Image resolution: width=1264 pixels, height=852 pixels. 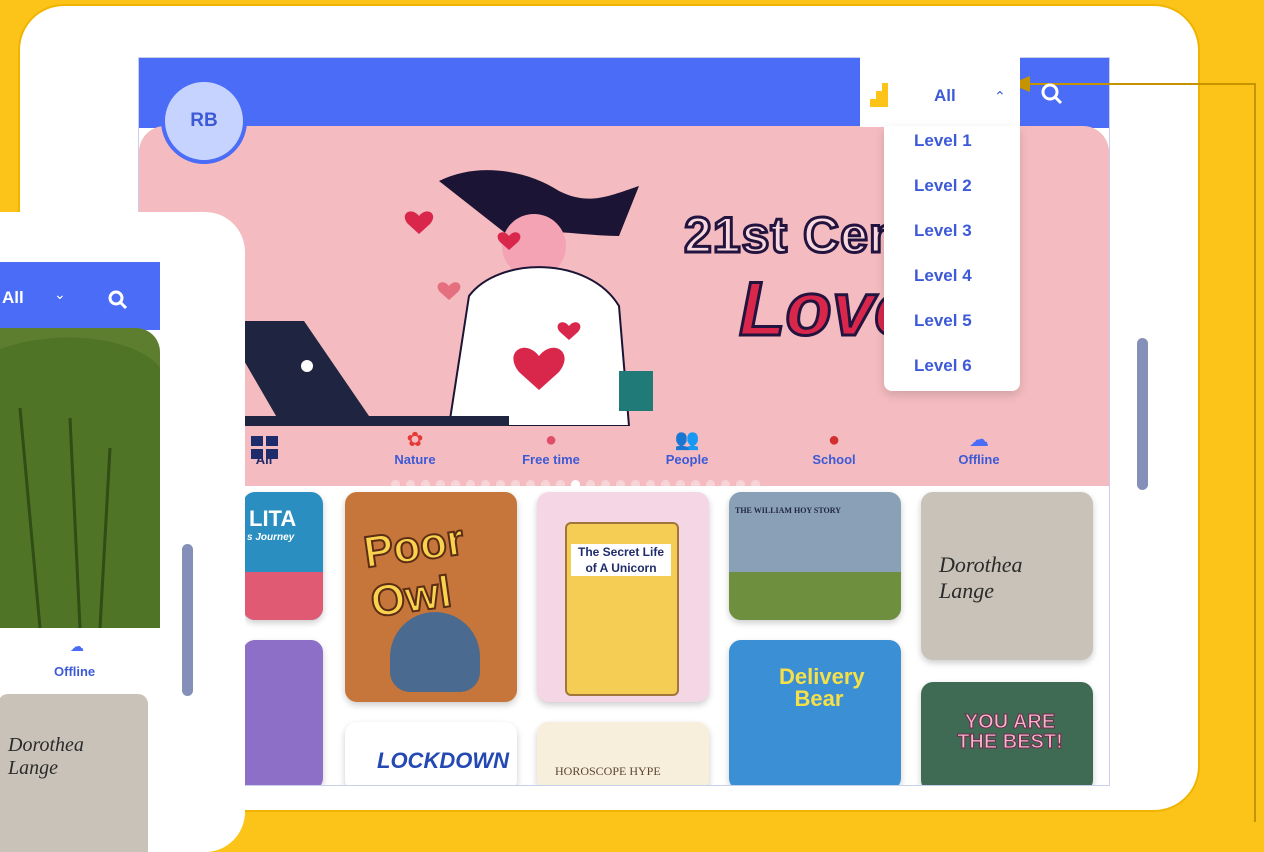 What do you see at coordinates (80, 296) in the screenshot?
I see `secondary-top-bar` at bounding box center [80, 296].